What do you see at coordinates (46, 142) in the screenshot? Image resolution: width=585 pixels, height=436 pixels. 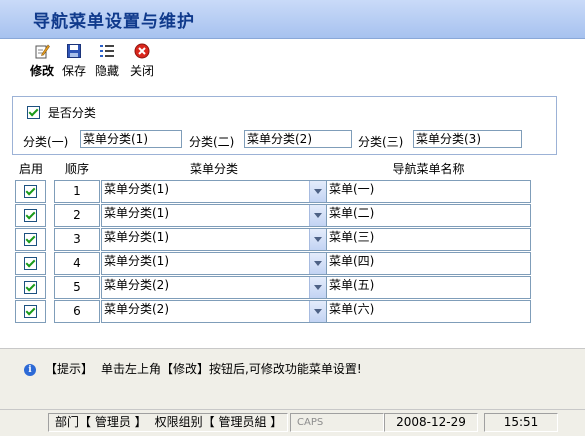 I see `category-1-label: 分类(一)` at bounding box center [46, 142].